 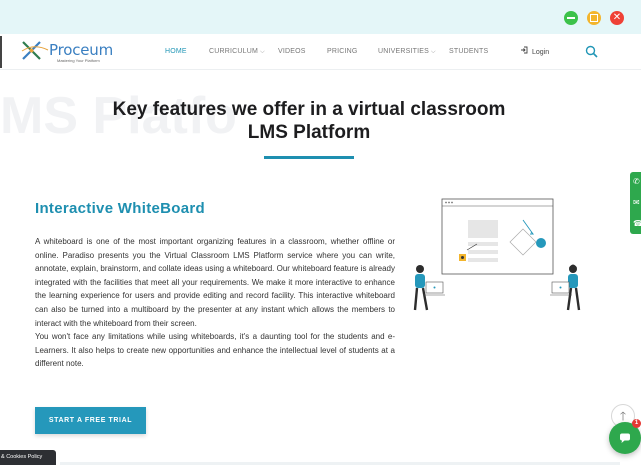 I want to click on nav-videos-label: VIDEOS, so click(x=292, y=51).